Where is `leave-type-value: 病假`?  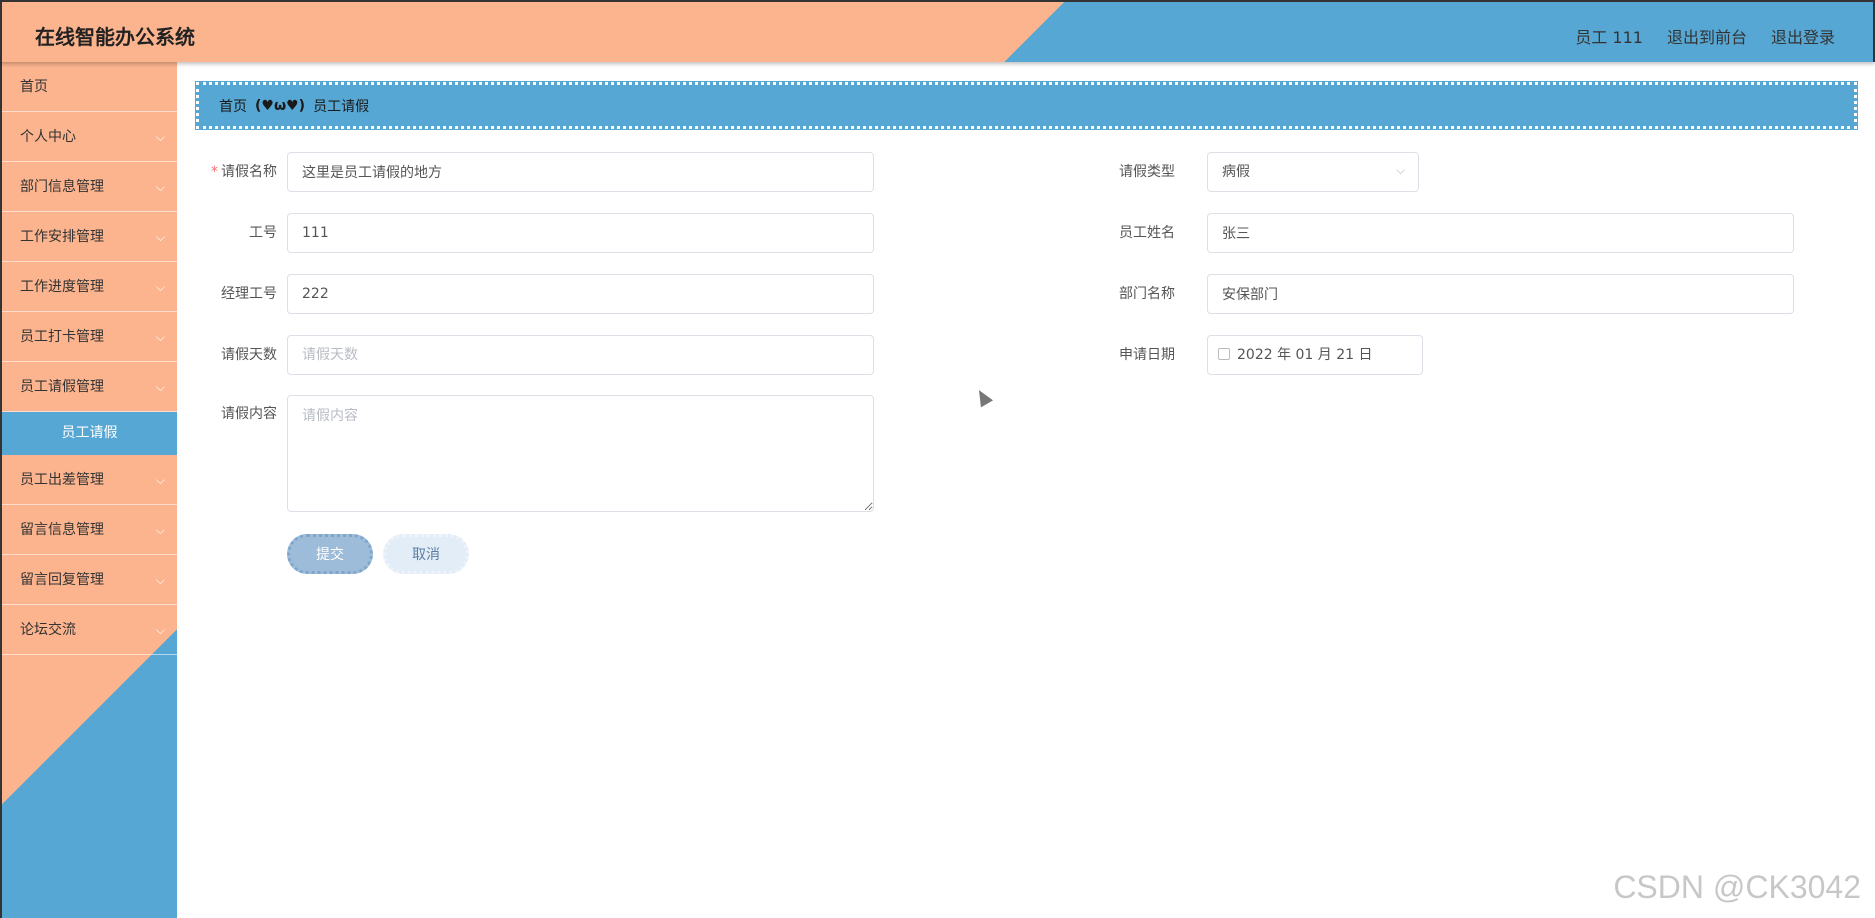
leave-type-value: 病假 is located at coordinates (1236, 172).